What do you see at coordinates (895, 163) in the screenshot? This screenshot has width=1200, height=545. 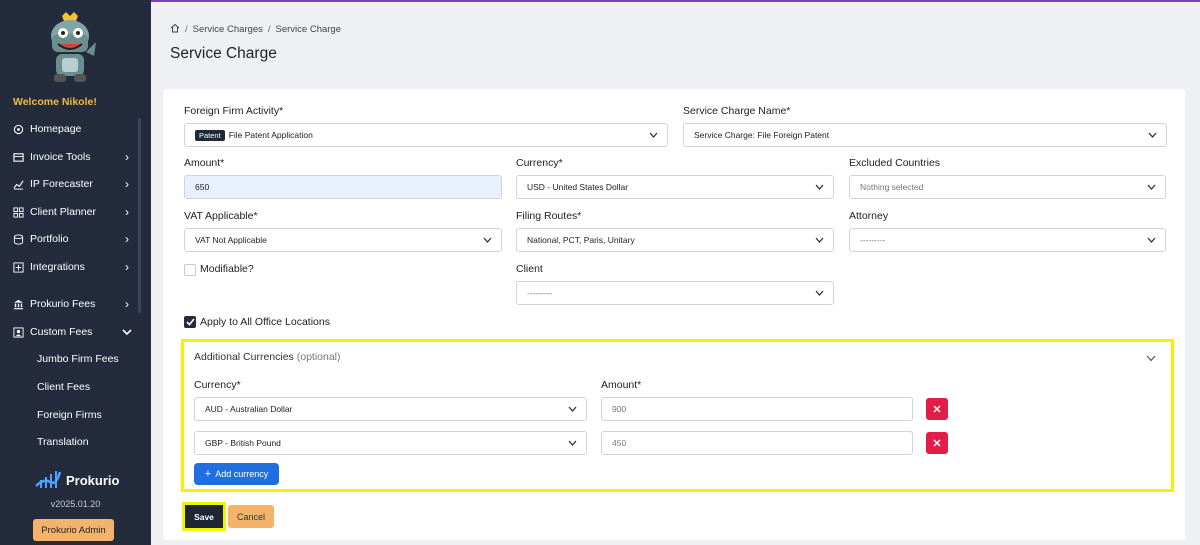 I see `excluded-countries-label: Excluded Countries` at bounding box center [895, 163].